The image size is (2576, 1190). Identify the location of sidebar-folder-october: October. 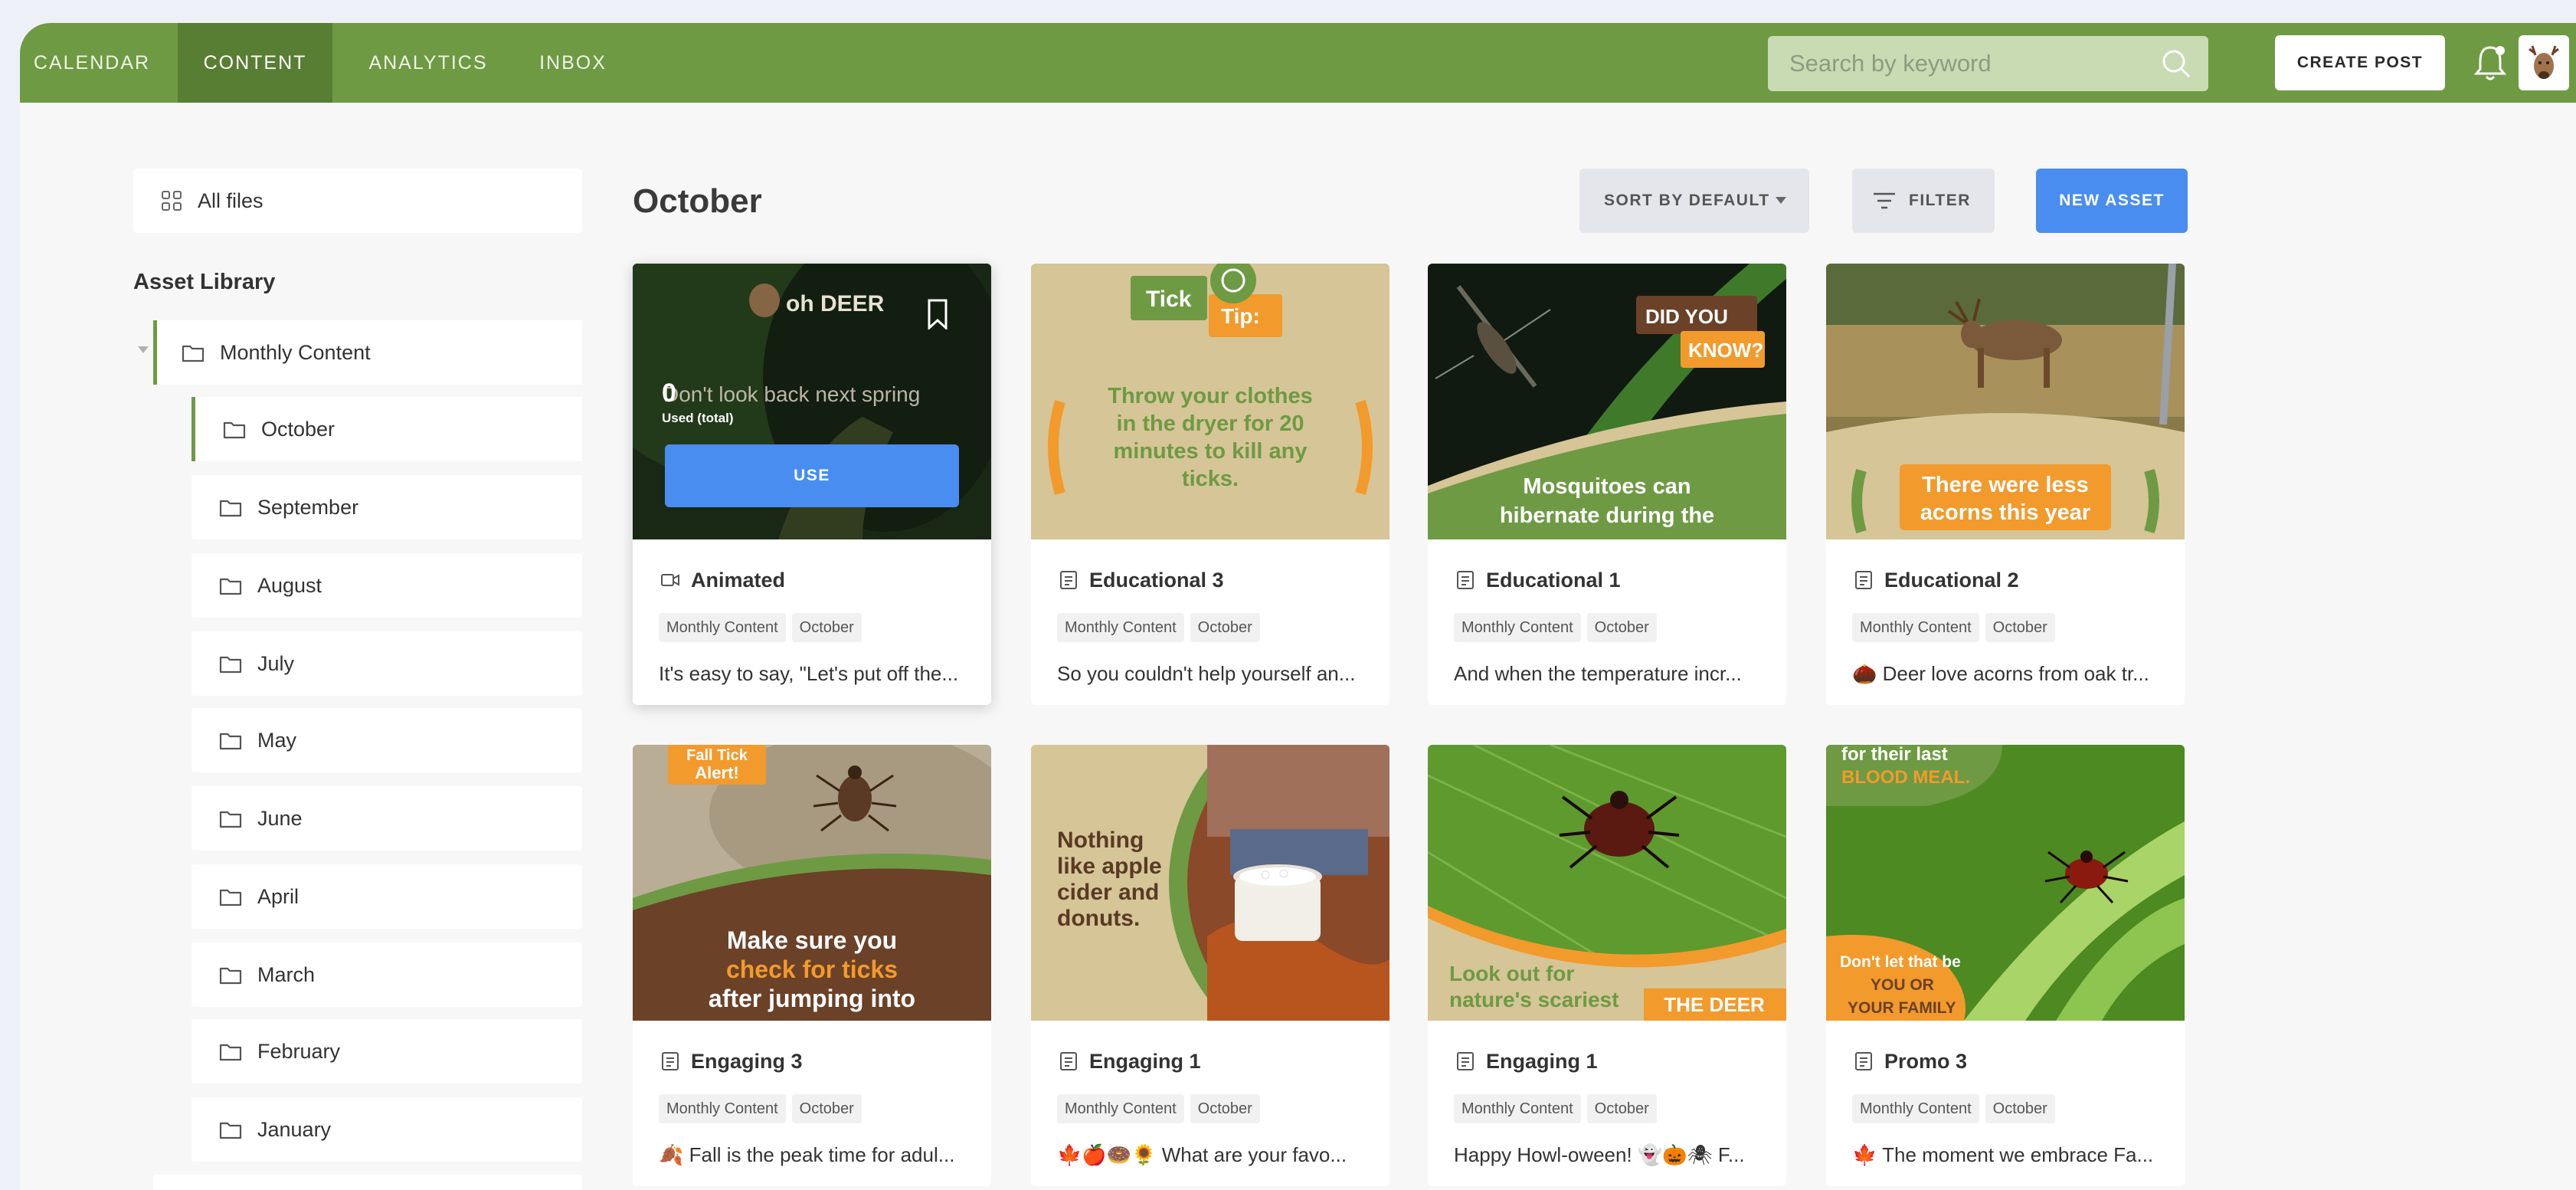
(386, 429).